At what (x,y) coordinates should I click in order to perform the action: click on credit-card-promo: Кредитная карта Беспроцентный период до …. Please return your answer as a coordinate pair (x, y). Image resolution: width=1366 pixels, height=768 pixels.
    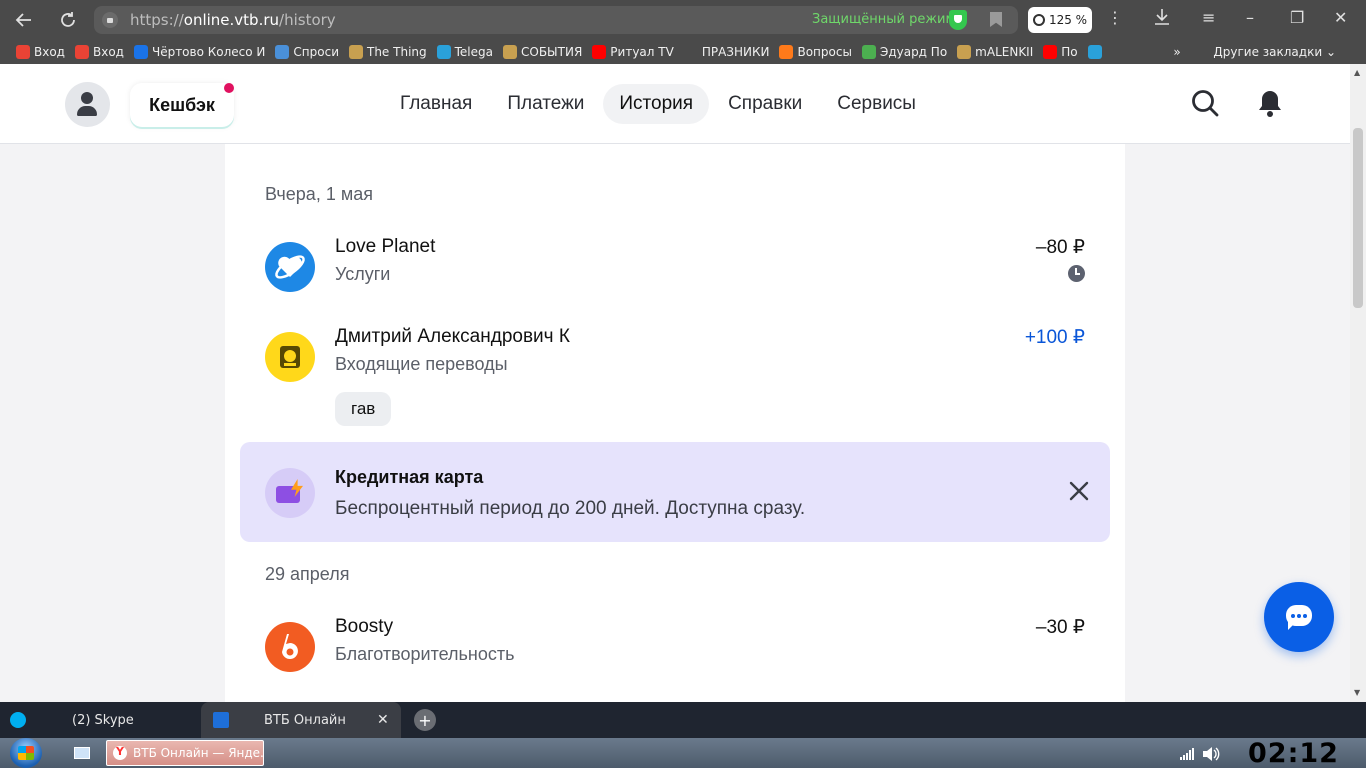
    Looking at the image, I should click on (675, 492).